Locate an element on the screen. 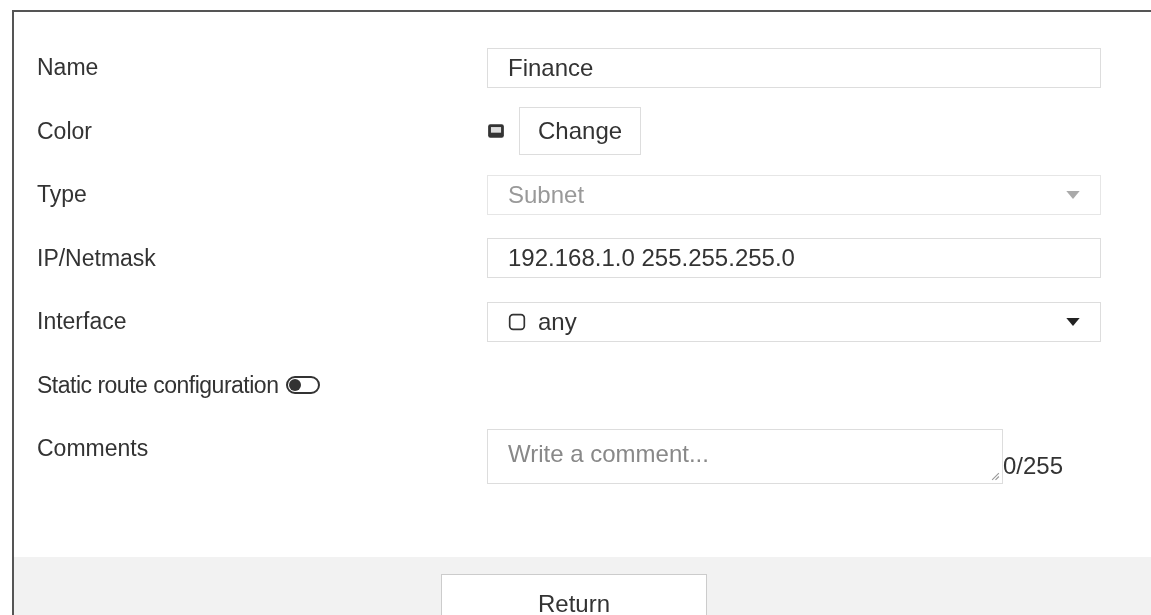 Image resolution: width=1151 pixels, height=615 pixels. field-label: Interface is located at coordinates (82, 322).